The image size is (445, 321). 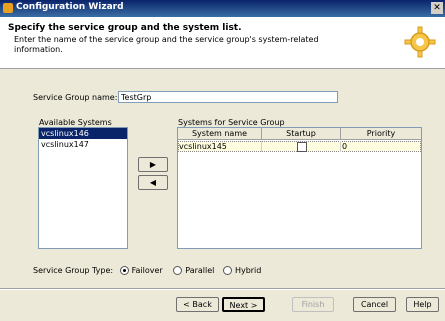 What do you see at coordinates (222, 289) in the screenshot?
I see `footer-divider` at bounding box center [222, 289].